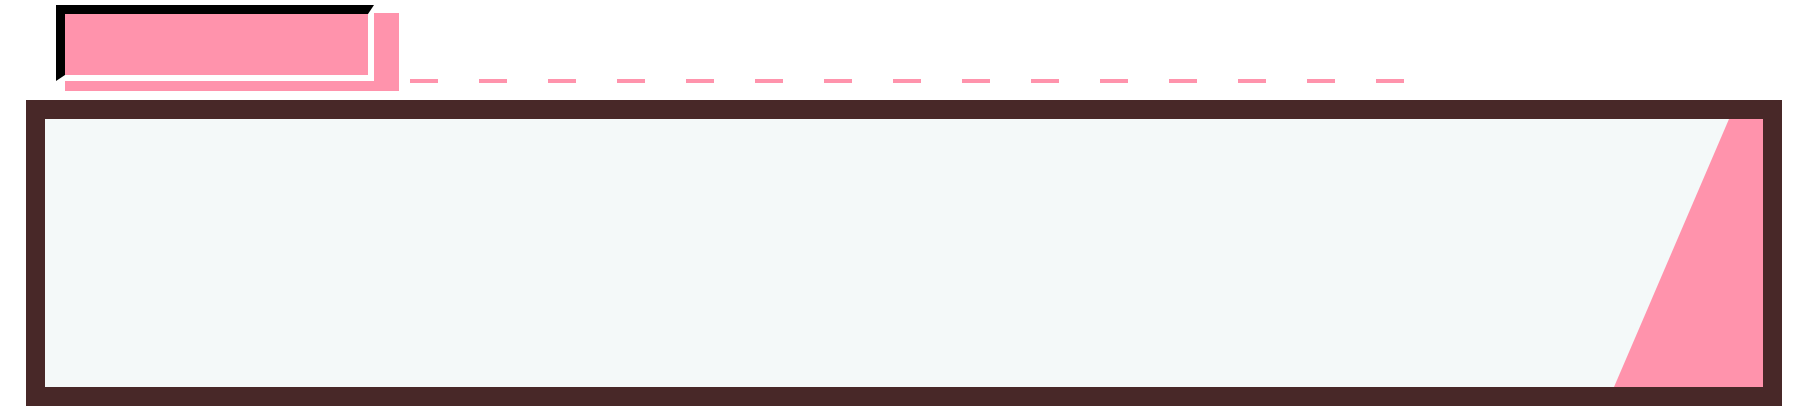  I want to click on dashed-connector-line, so click(910, 81).